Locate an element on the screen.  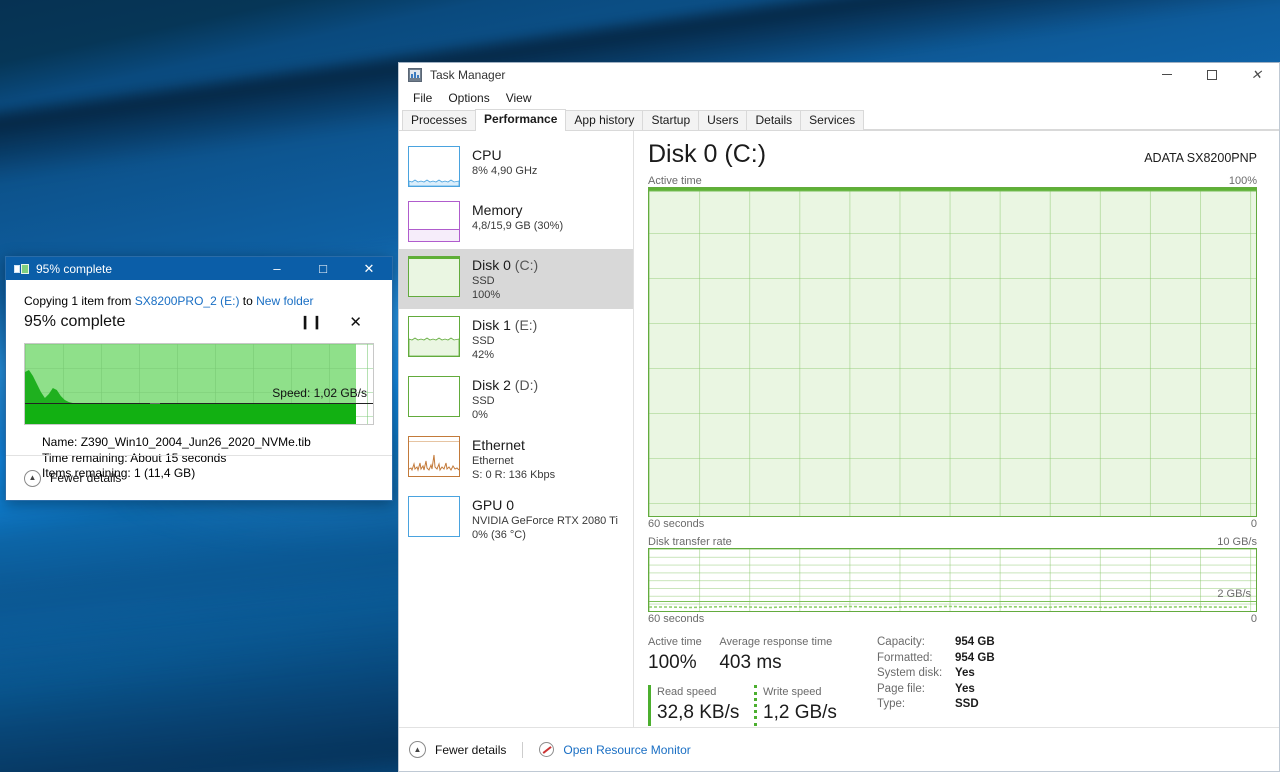
disk0-mini-graph is located at coordinates (434, 276).